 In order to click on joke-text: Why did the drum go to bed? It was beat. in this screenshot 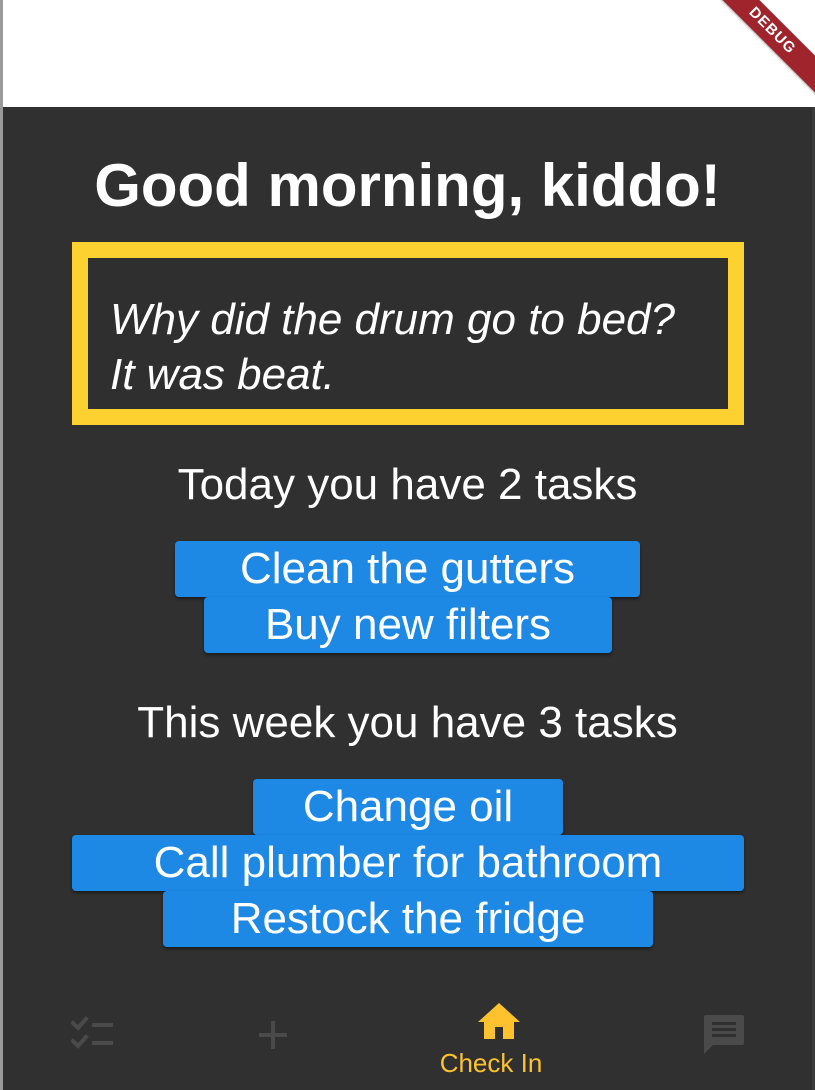, I will do `click(408, 333)`.